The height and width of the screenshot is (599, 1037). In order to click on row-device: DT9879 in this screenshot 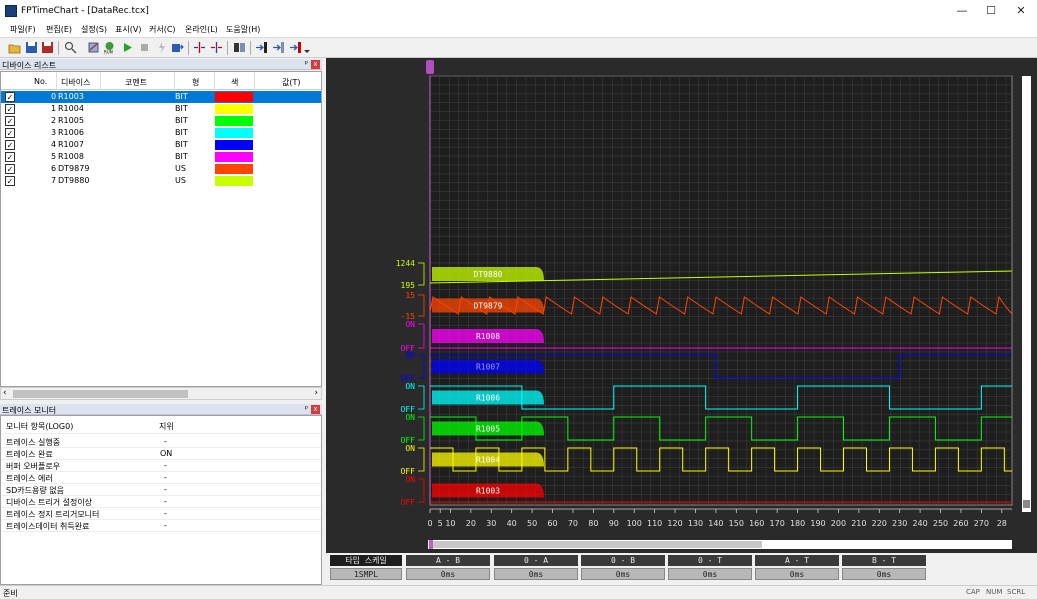, I will do `click(74, 168)`.